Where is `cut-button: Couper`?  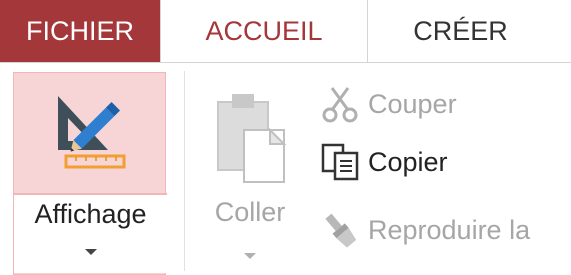
cut-button: Couper is located at coordinates (388, 104).